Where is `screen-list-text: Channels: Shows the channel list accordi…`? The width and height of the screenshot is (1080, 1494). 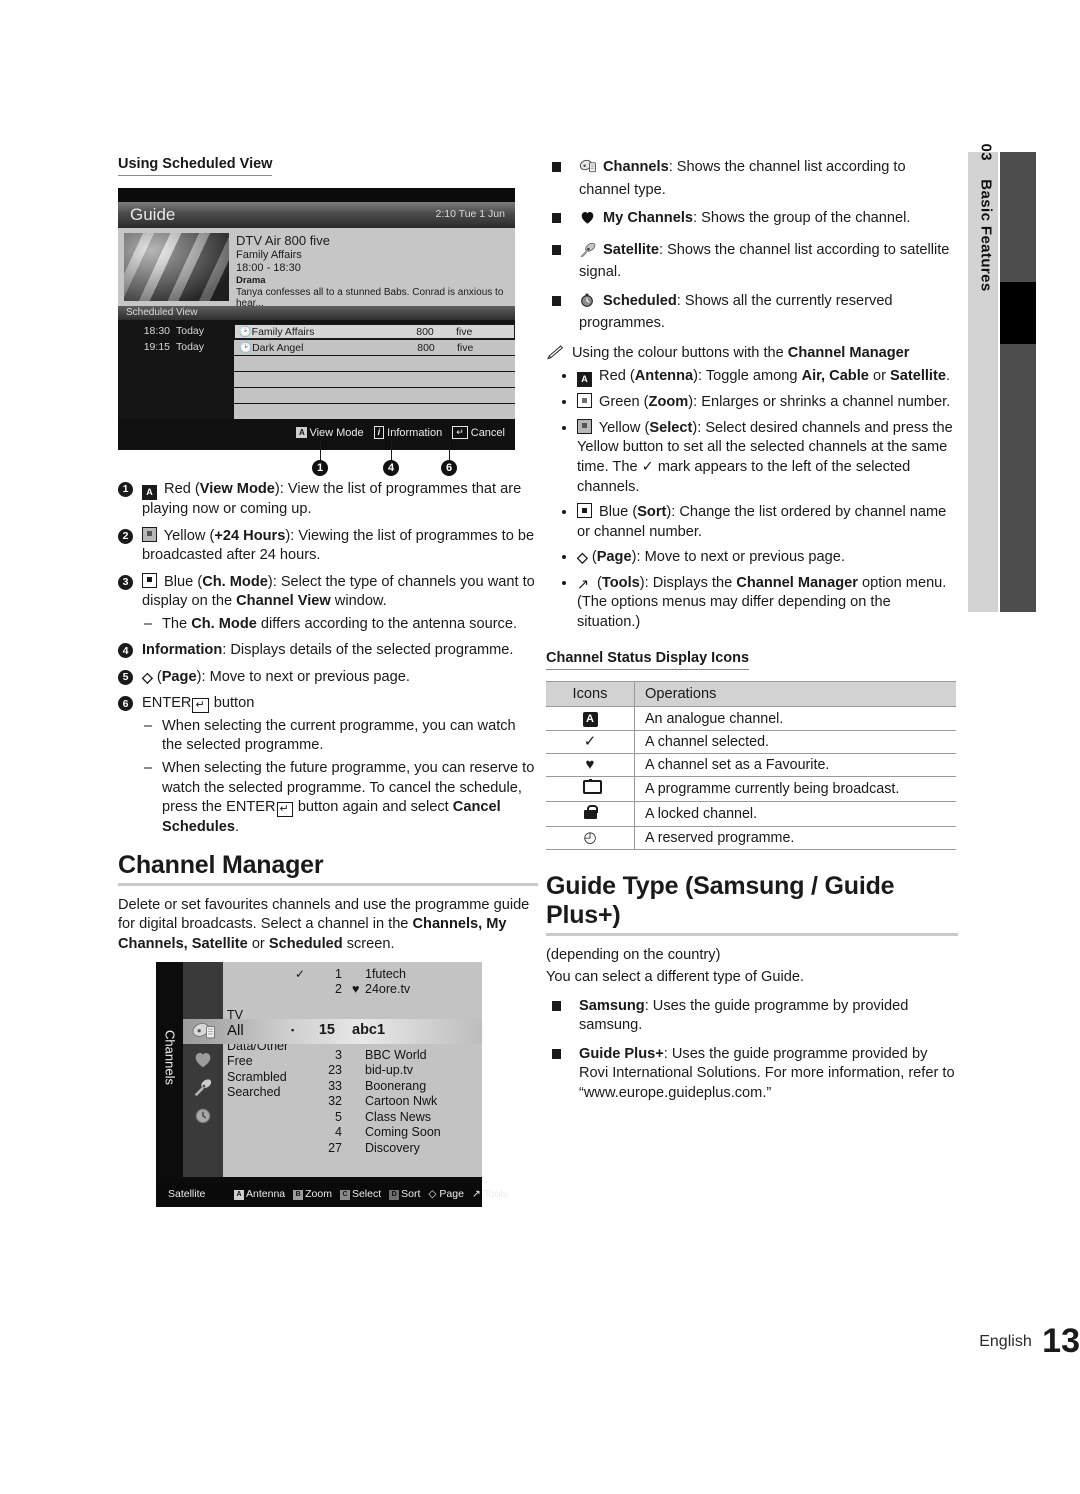
screen-list-text: Channels: Shows the channel list accordi… is located at coordinates (742, 178).